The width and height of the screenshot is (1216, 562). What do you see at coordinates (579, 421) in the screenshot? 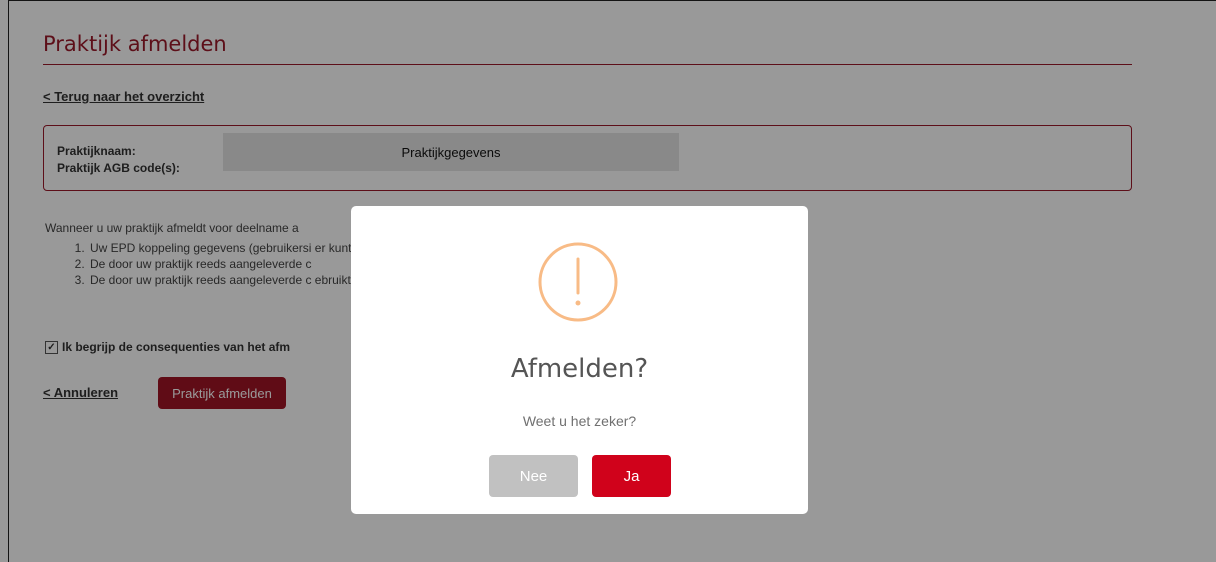
I see `dialog-message: Weet u het zeker?` at bounding box center [579, 421].